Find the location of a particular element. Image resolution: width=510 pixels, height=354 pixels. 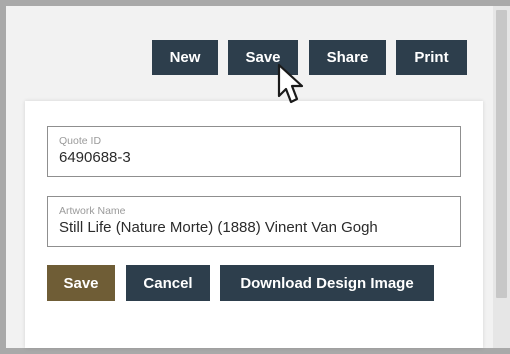

mouse-pointer-icon is located at coordinates (290, 83).